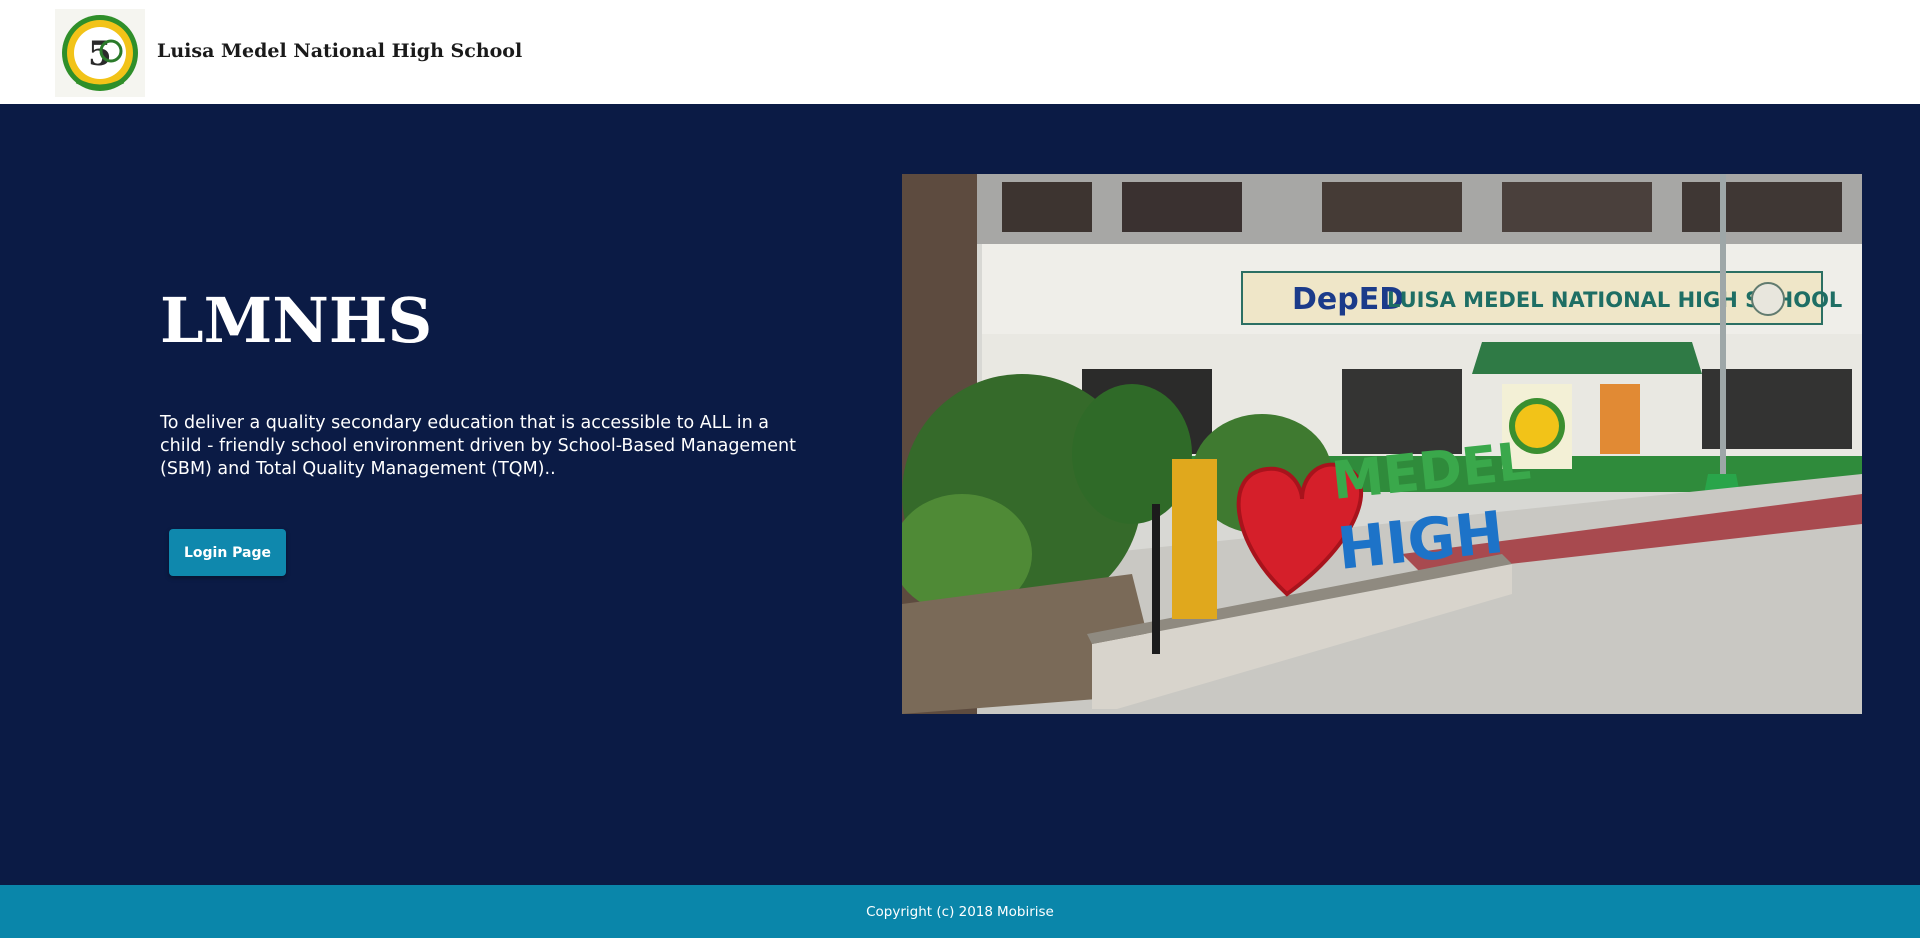  I want to click on hero-title: LMNHS, so click(296, 320).